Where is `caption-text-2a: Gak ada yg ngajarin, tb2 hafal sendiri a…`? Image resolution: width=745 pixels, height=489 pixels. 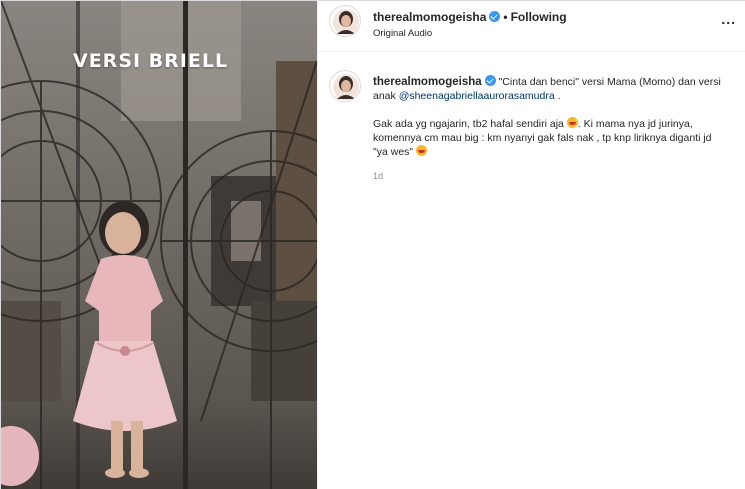 caption-text-2a: Gak ada yg ngajarin, tb2 hafal sendiri a… is located at coordinates (470, 124).